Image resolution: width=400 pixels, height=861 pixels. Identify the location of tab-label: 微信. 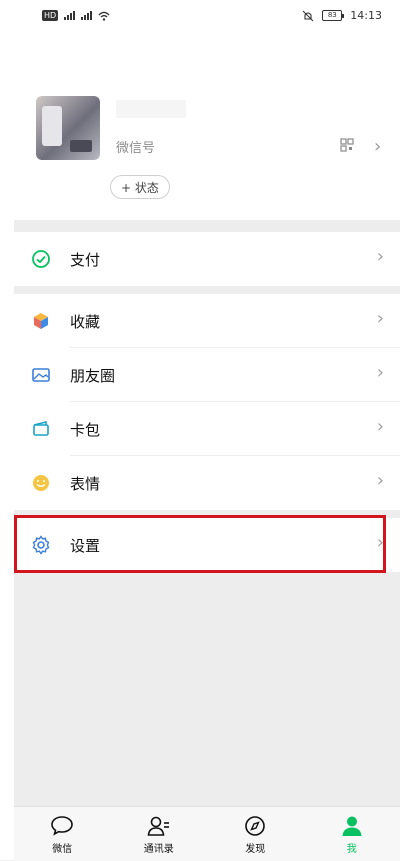
(62, 847).